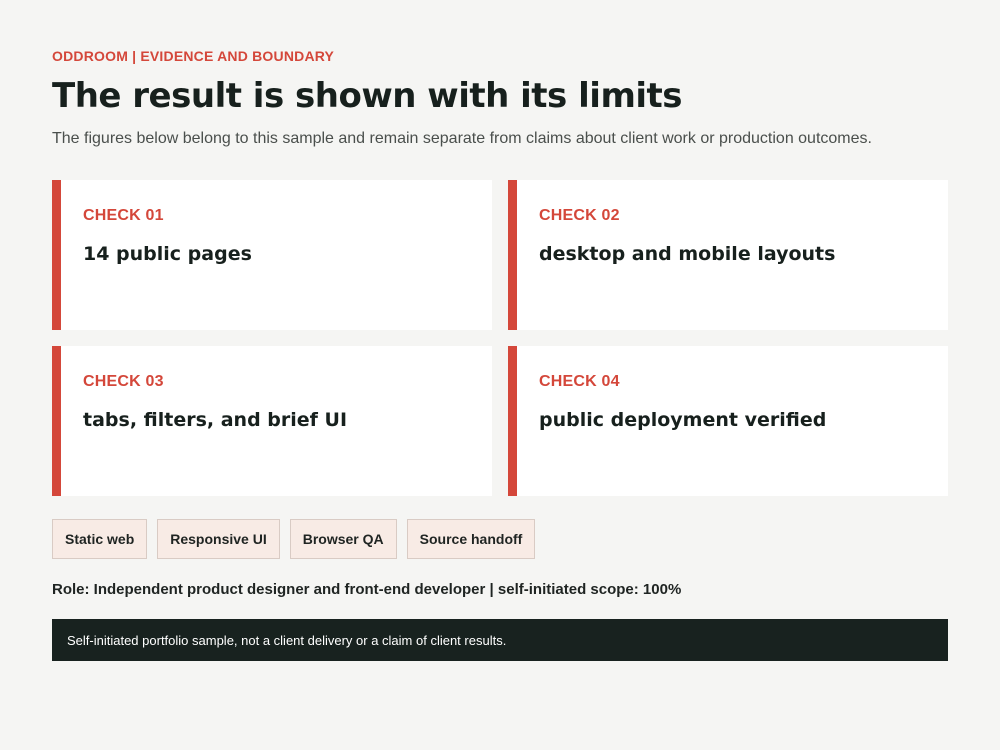 The height and width of the screenshot is (750, 1000). I want to click on check-label: CHECK 03, so click(123, 381).